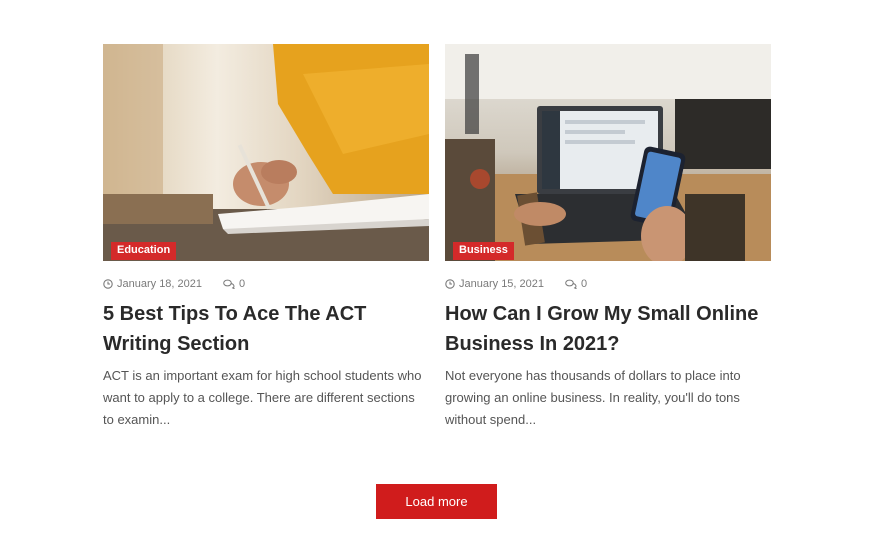 This screenshot has height=550, width=889. What do you see at coordinates (502, 284) in the screenshot?
I see `post-date-text: January 15, 2021` at bounding box center [502, 284].